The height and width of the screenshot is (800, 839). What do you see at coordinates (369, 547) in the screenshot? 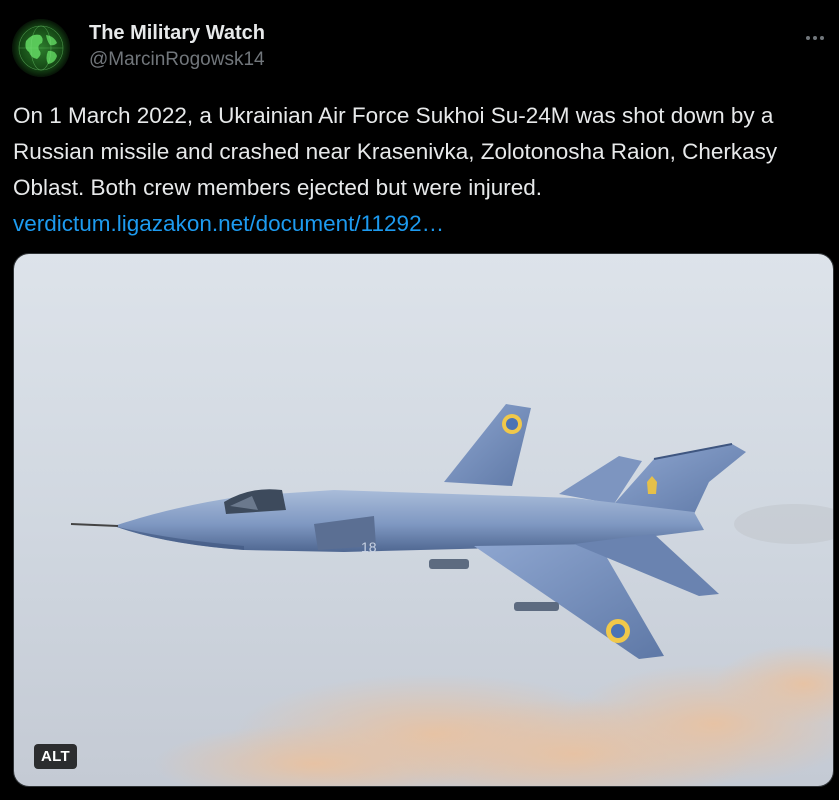
I see `tail-number: 18` at bounding box center [369, 547].